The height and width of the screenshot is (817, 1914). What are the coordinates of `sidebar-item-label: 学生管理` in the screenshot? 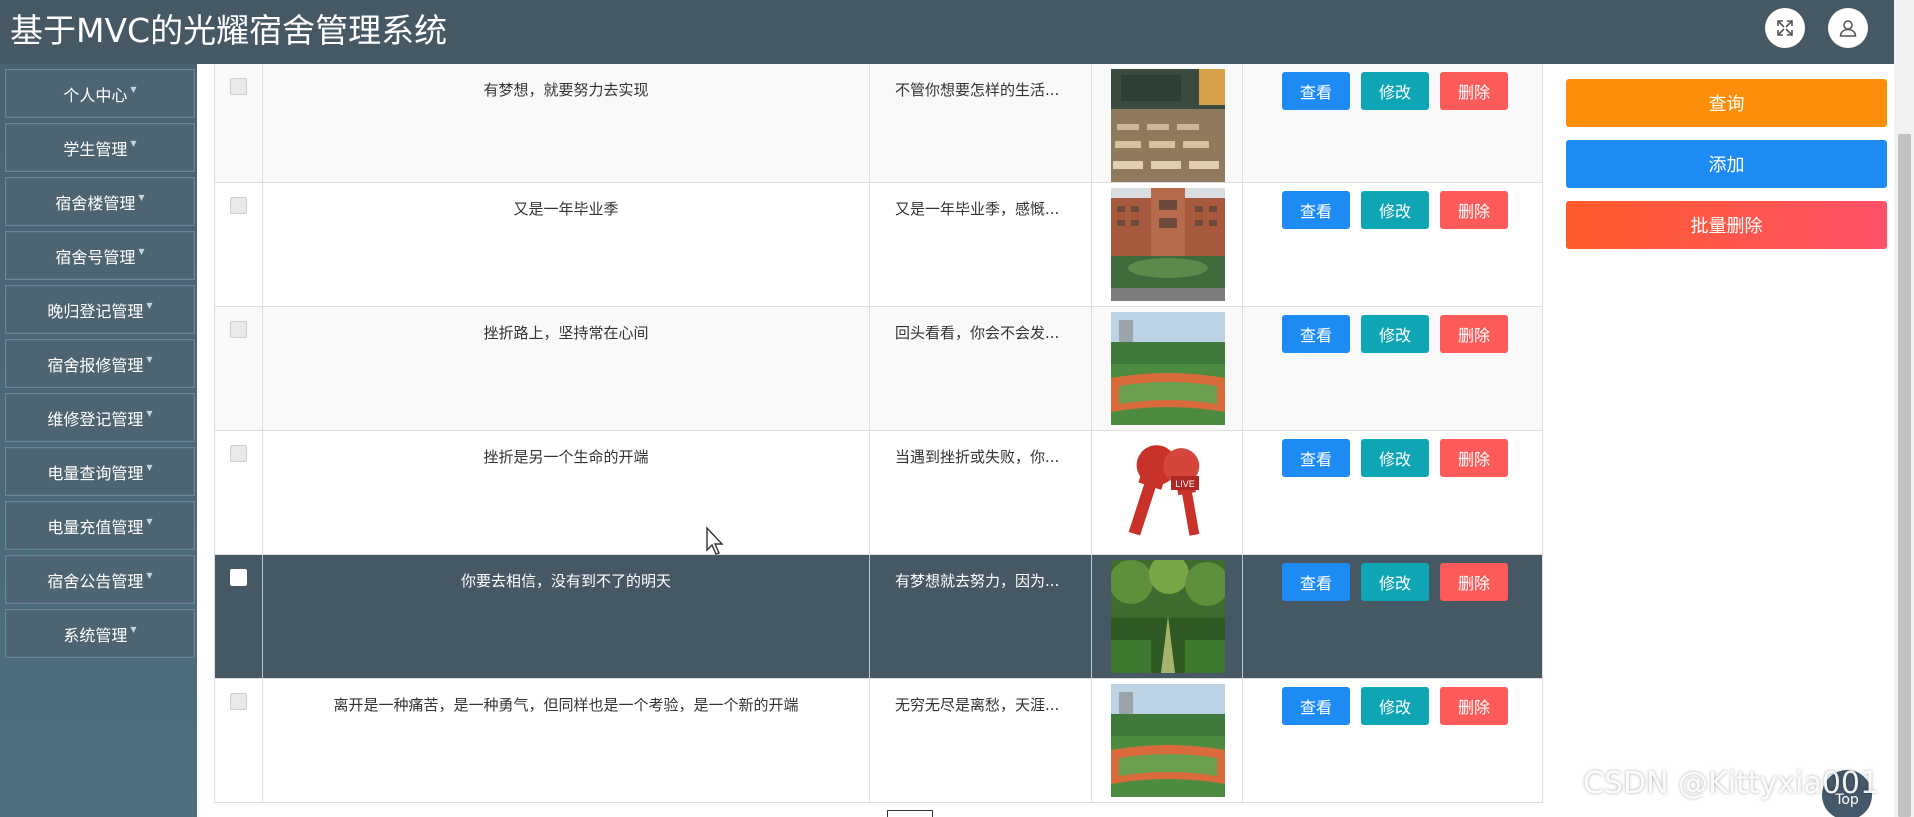 It's located at (95, 149).